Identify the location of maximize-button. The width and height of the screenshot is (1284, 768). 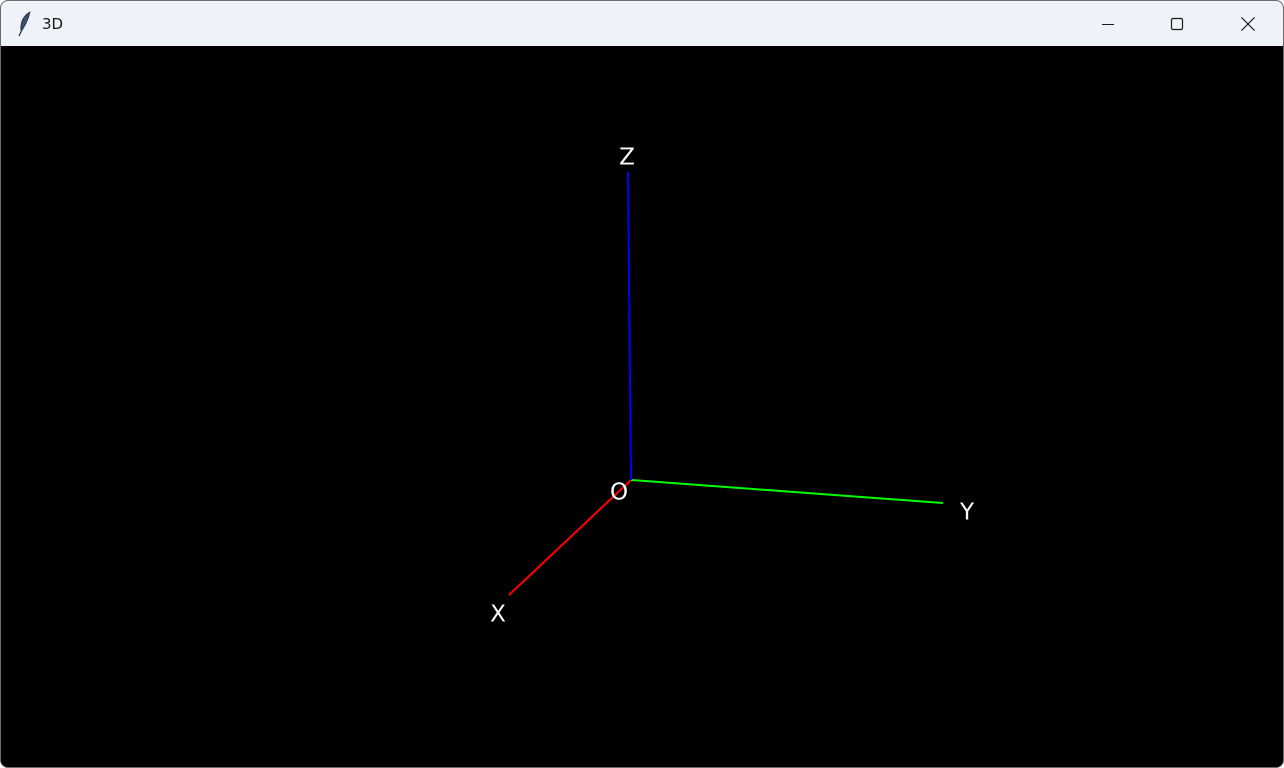
(1177, 23).